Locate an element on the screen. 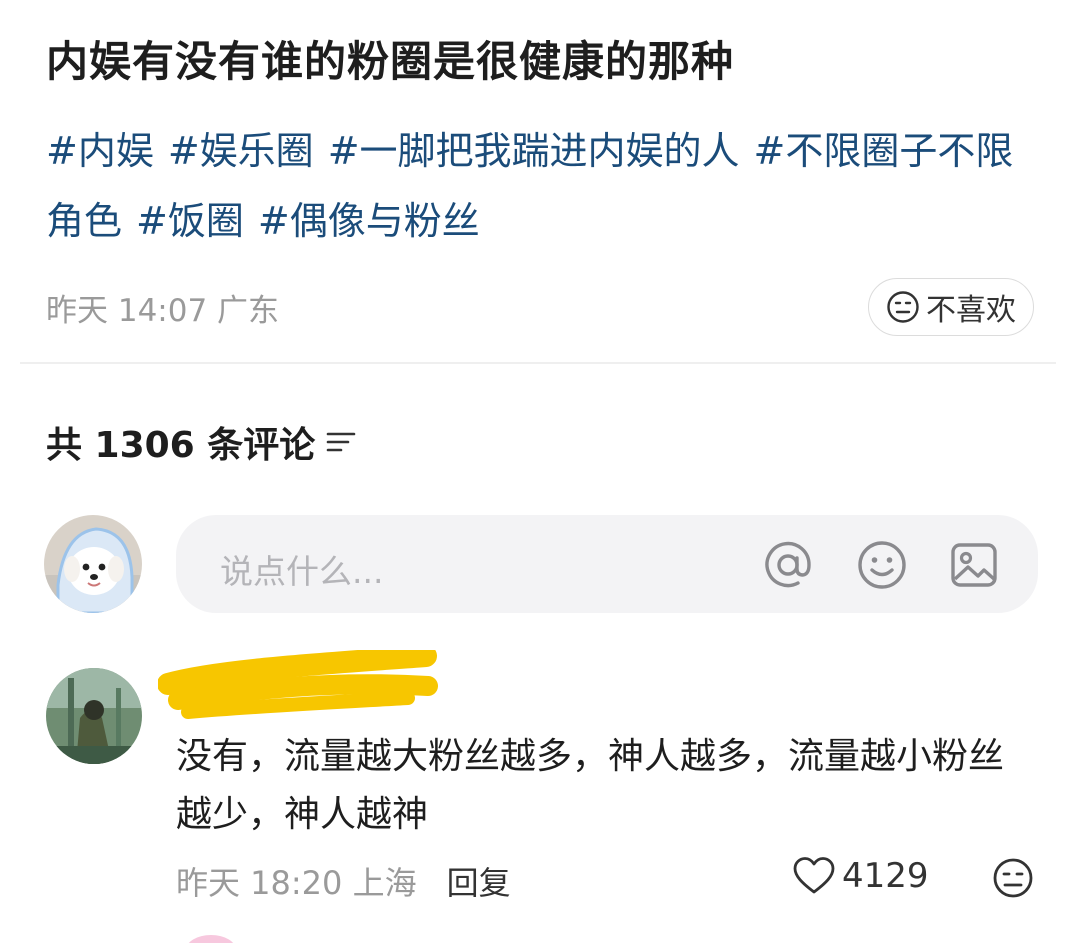  redacted-username is located at coordinates (298, 684).